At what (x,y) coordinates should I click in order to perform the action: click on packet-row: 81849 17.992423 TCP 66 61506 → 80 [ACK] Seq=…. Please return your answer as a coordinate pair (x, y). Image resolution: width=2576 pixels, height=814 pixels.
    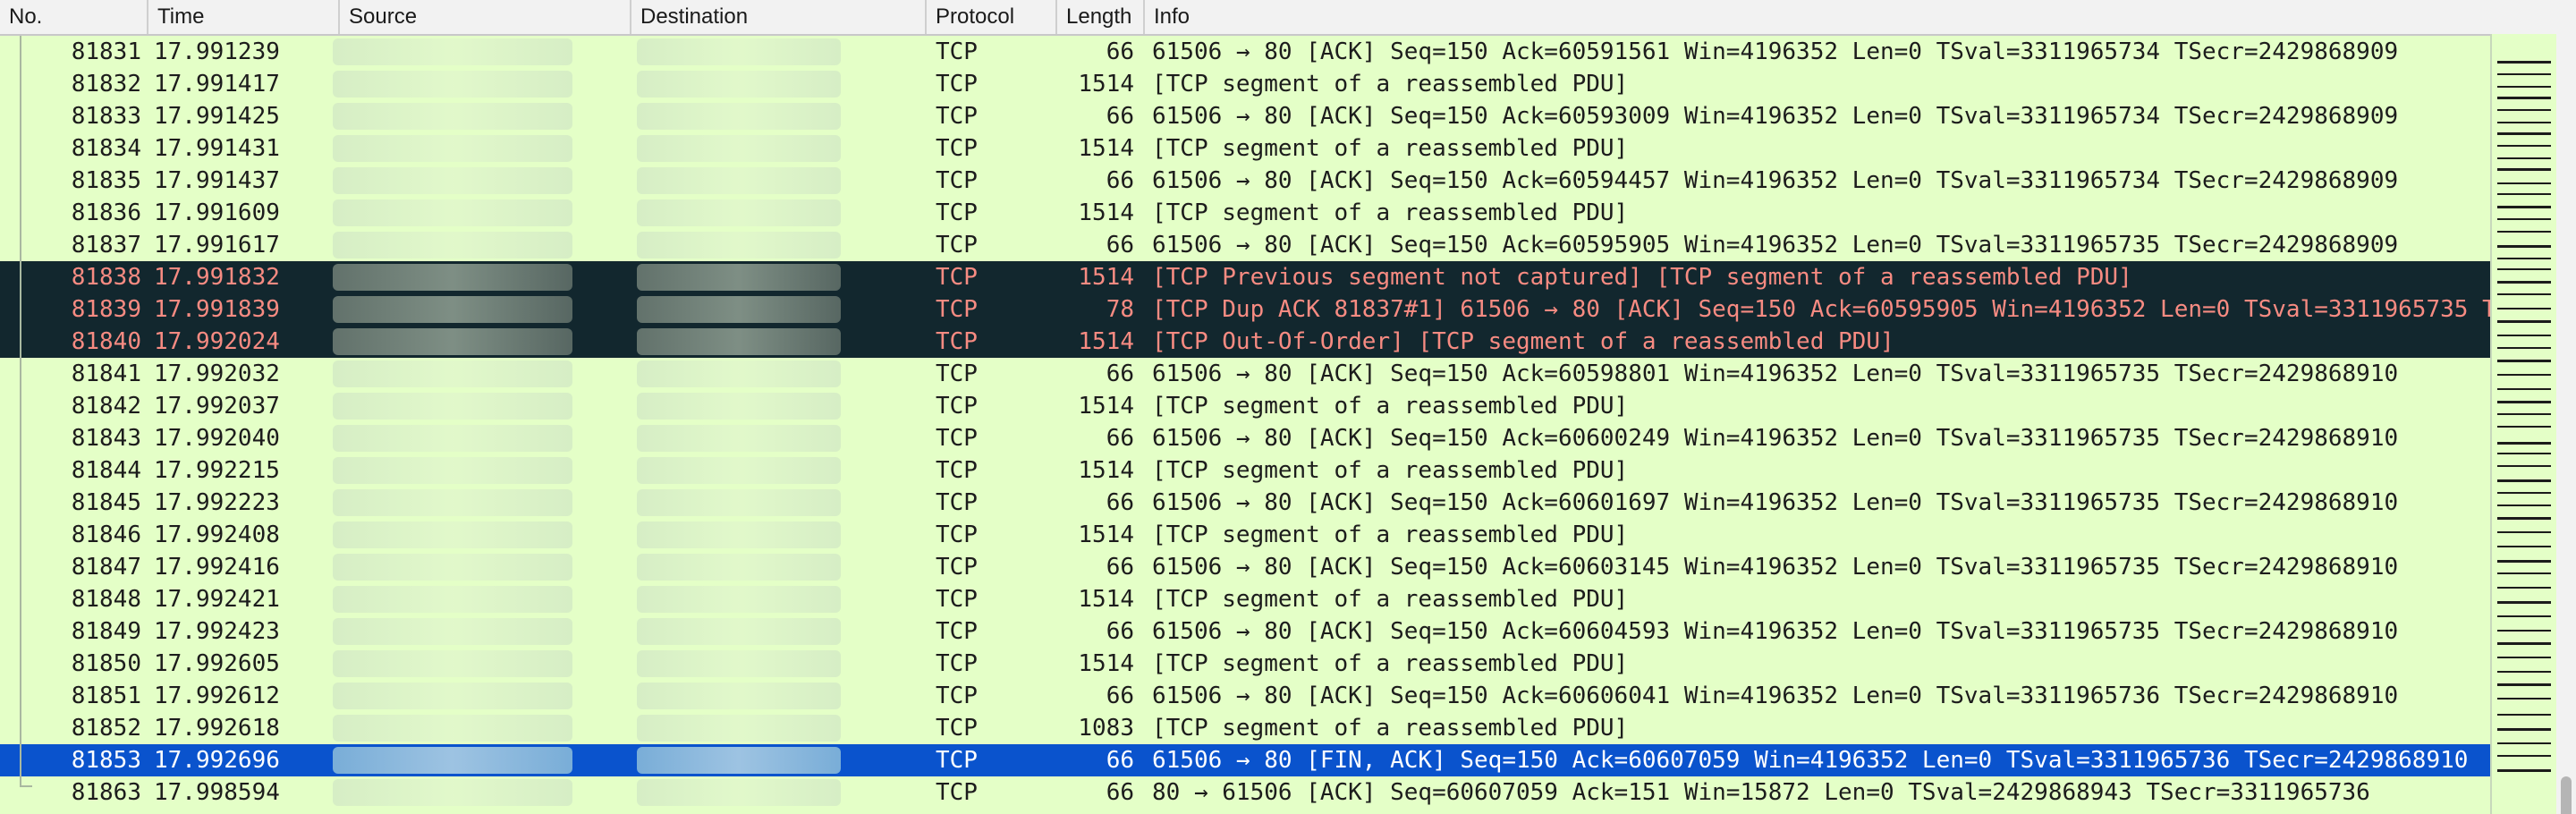
    Looking at the image, I should click on (1245, 631).